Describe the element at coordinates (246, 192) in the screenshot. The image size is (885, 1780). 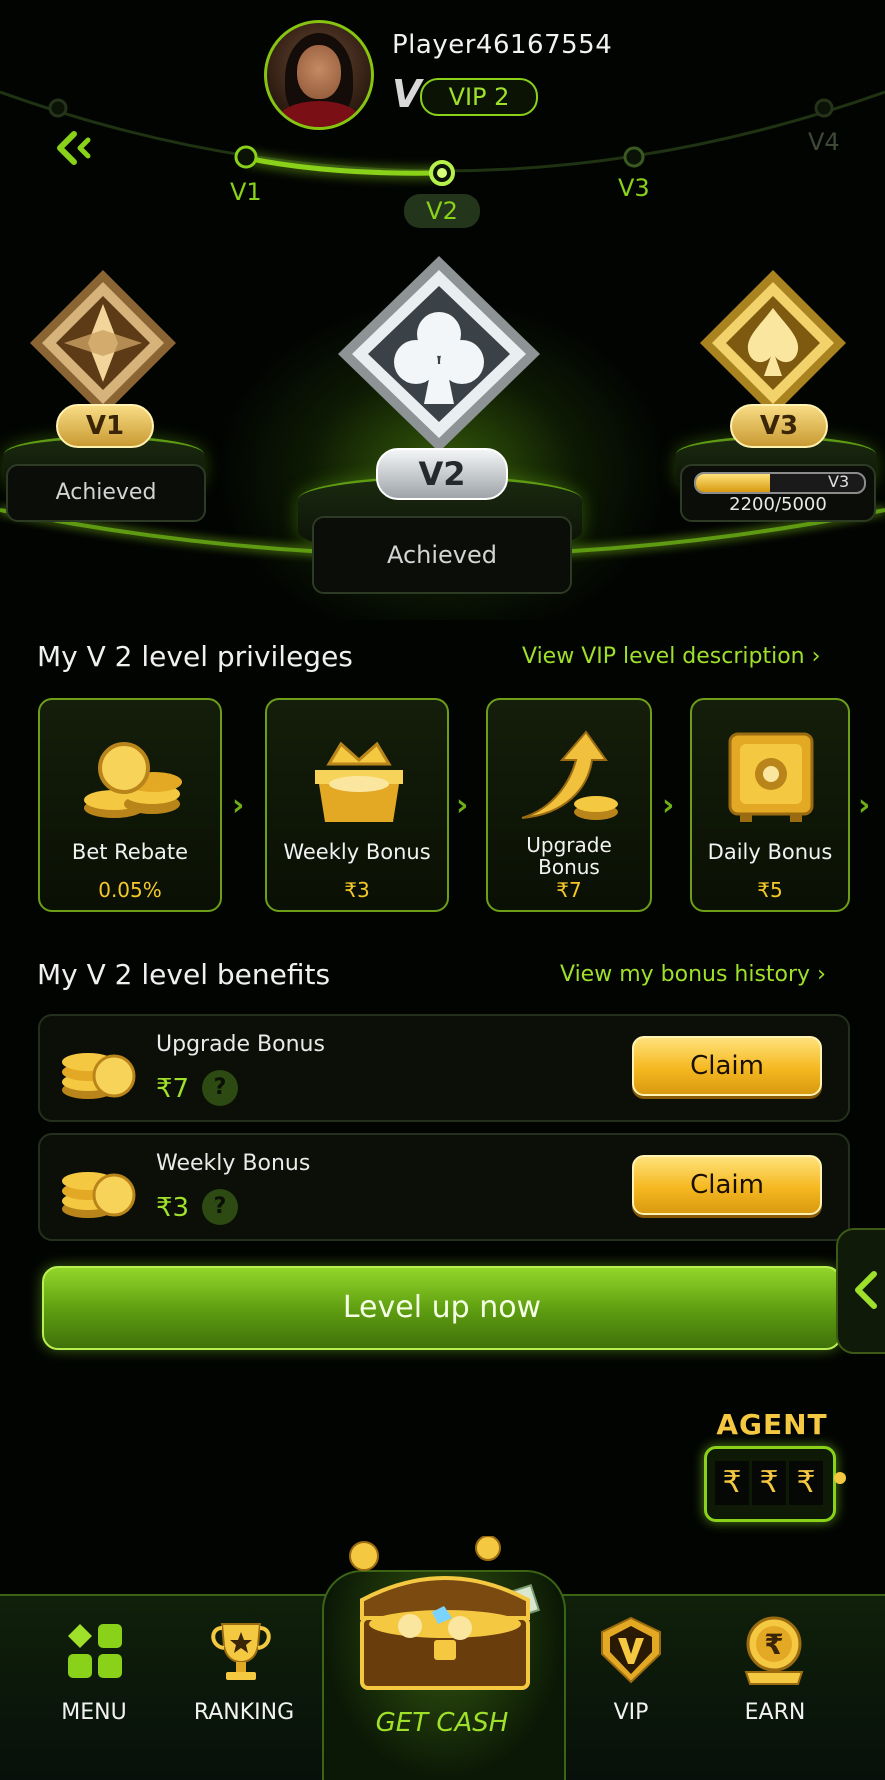
I see `level-label-v1: V1` at that location.